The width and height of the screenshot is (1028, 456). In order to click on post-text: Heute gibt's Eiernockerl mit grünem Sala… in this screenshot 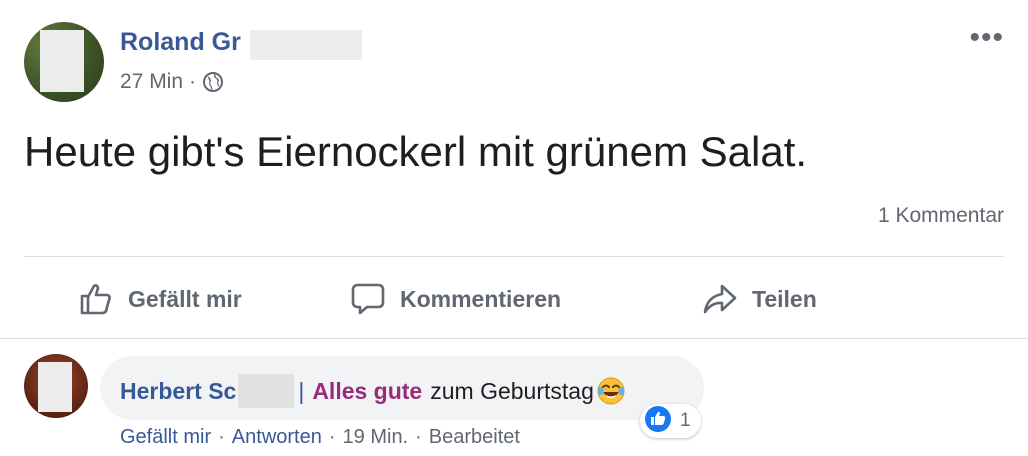, I will do `click(416, 151)`.